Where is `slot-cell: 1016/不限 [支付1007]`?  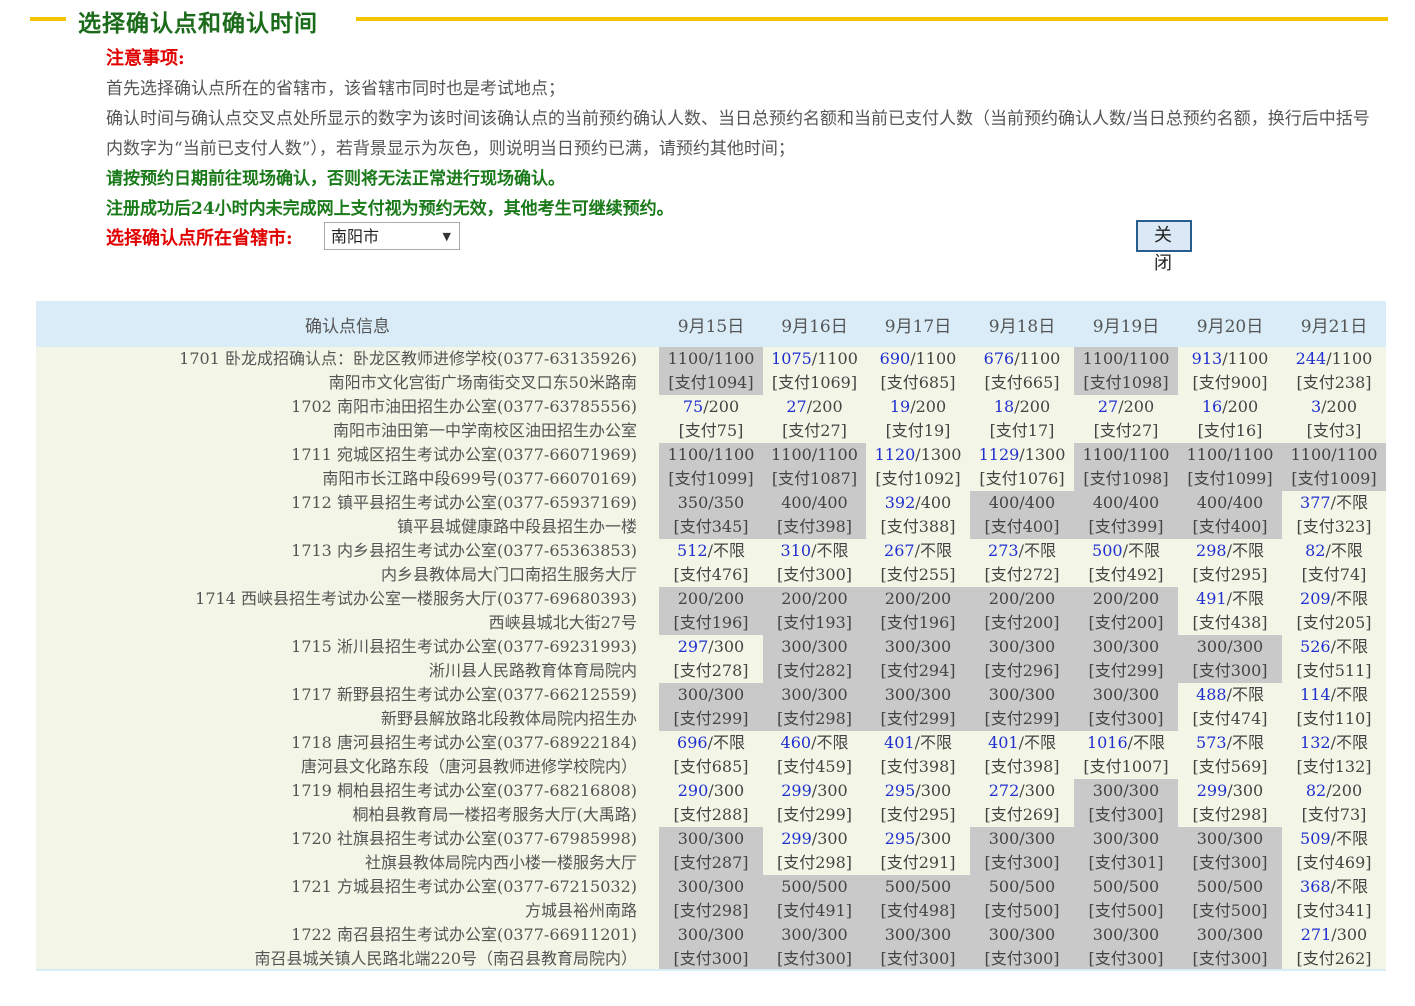 slot-cell: 1016/不限 [支付1007] is located at coordinates (1126, 755).